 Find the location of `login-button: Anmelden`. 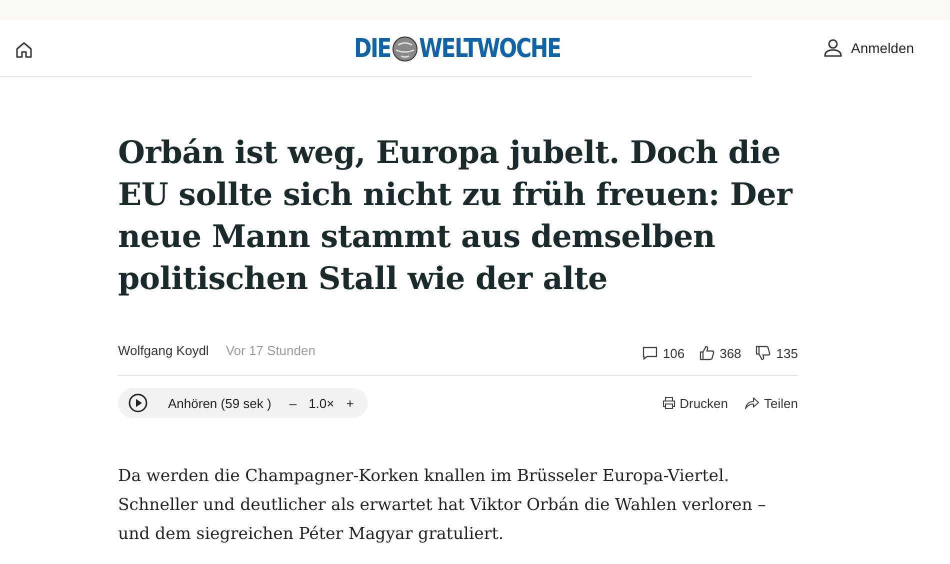

login-button: Anmelden is located at coordinates (868, 48).